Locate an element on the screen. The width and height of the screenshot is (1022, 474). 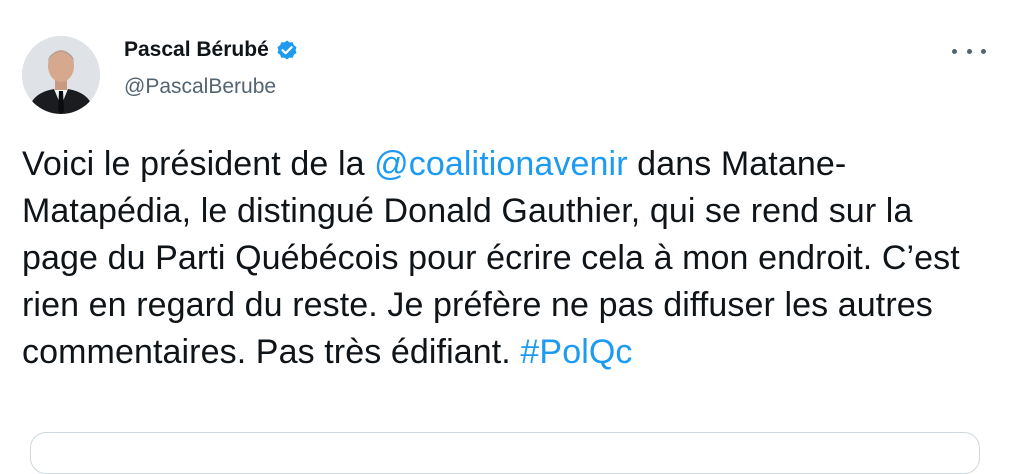
author-display-name: Pascal Bérubé is located at coordinates (211, 50).